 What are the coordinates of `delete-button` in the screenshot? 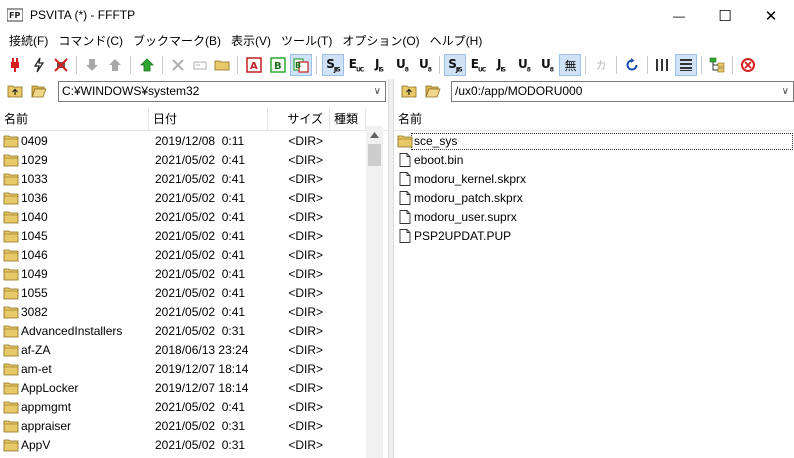 It's located at (178, 65).